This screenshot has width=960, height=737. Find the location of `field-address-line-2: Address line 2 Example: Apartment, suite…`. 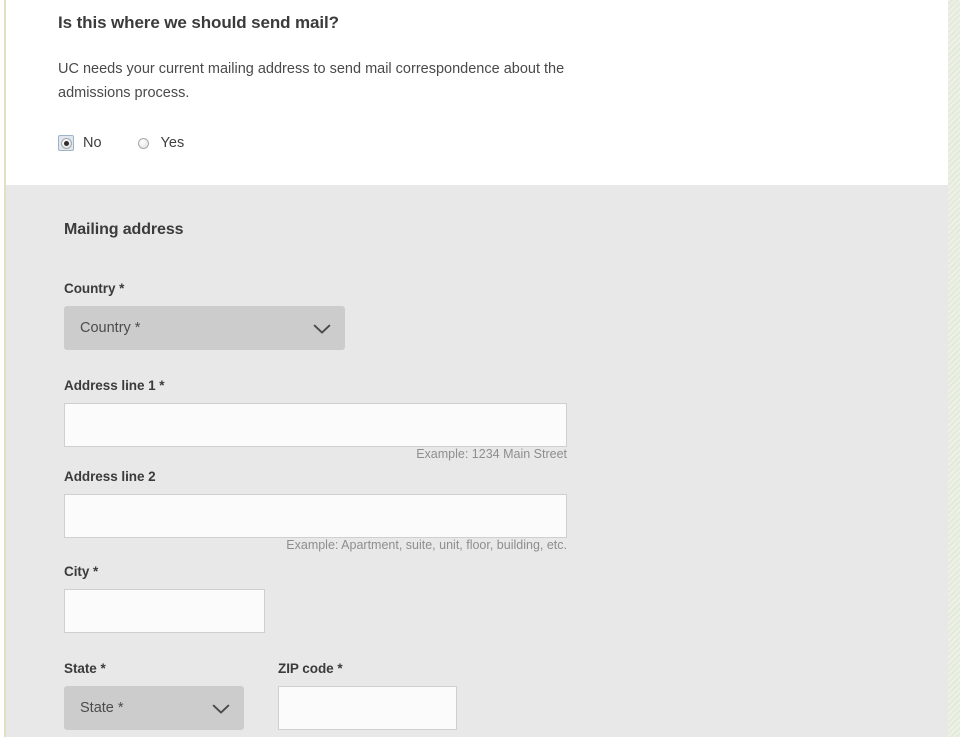

field-address-line-2: Address line 2 Example: Apartment, suite… is located at coordinates (503, 506).